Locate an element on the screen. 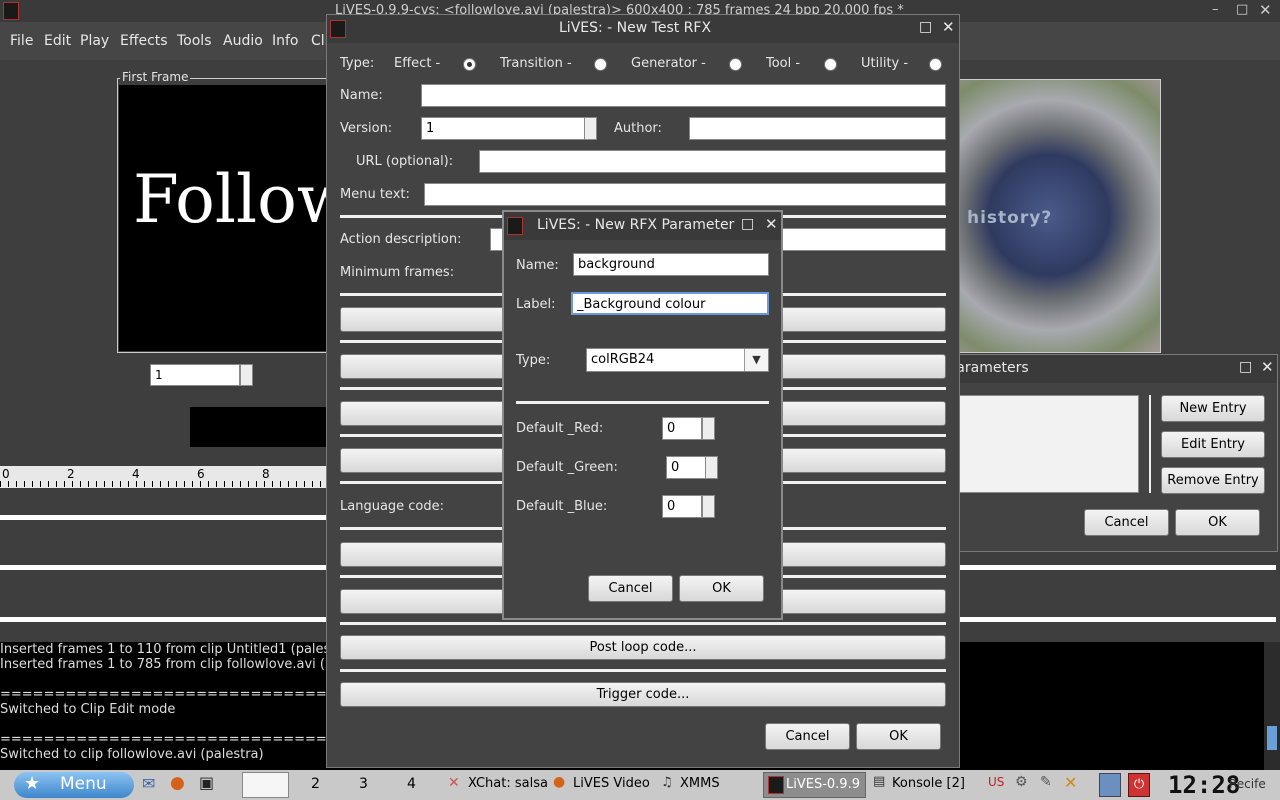  separator is located at coordinates (642, 402).